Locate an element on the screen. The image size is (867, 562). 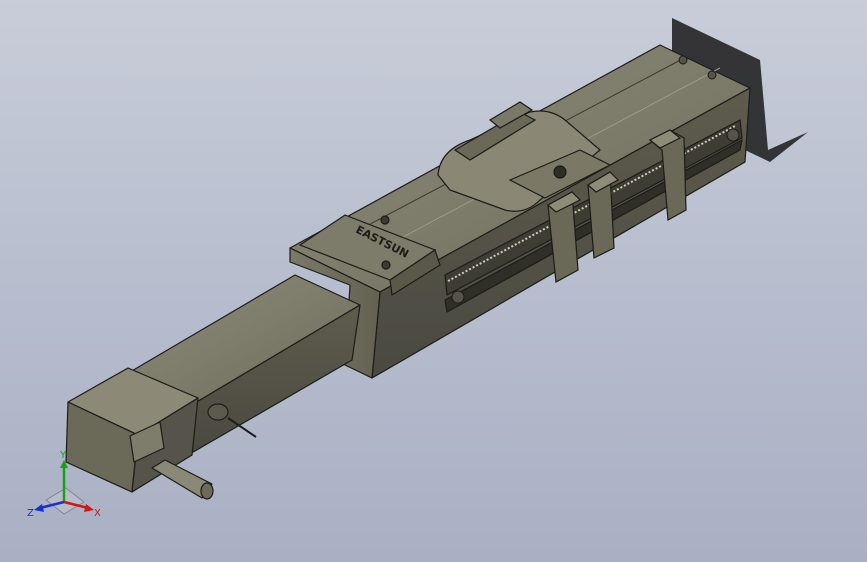
x-arrow is located at coordinates (89, 508).